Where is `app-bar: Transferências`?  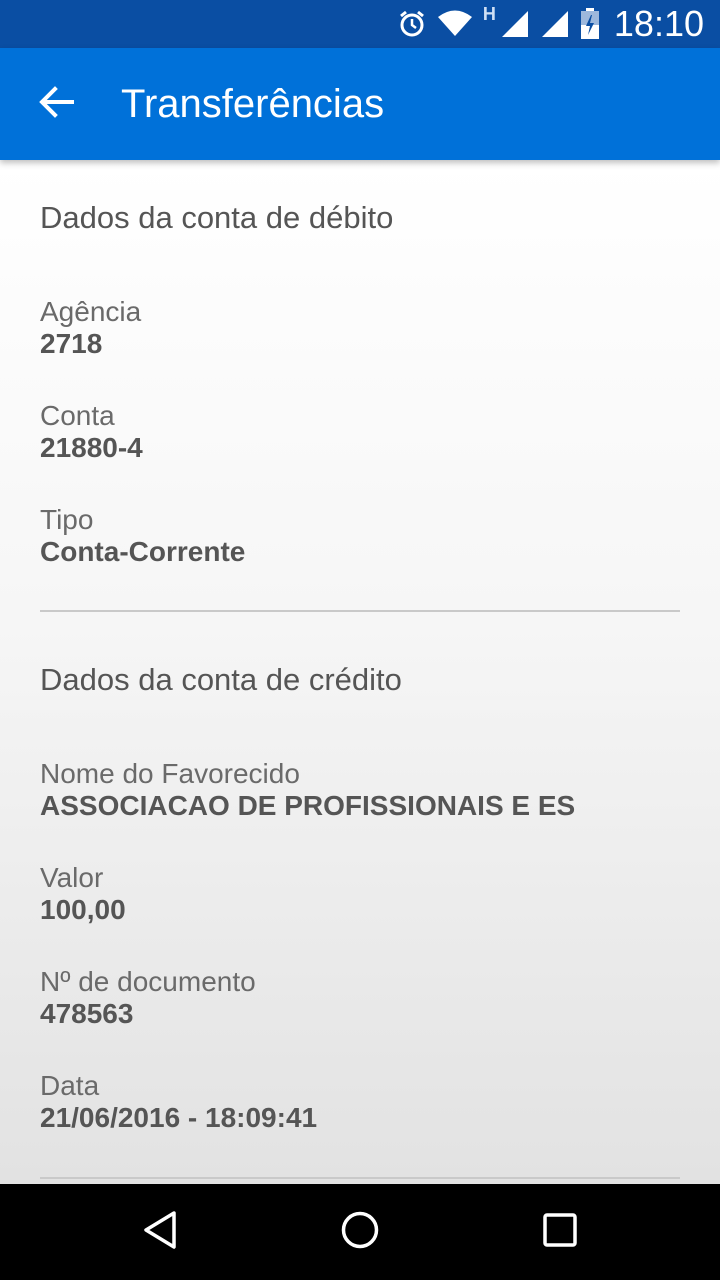
app-bar: Transferências is located at coordinates (360, 104).